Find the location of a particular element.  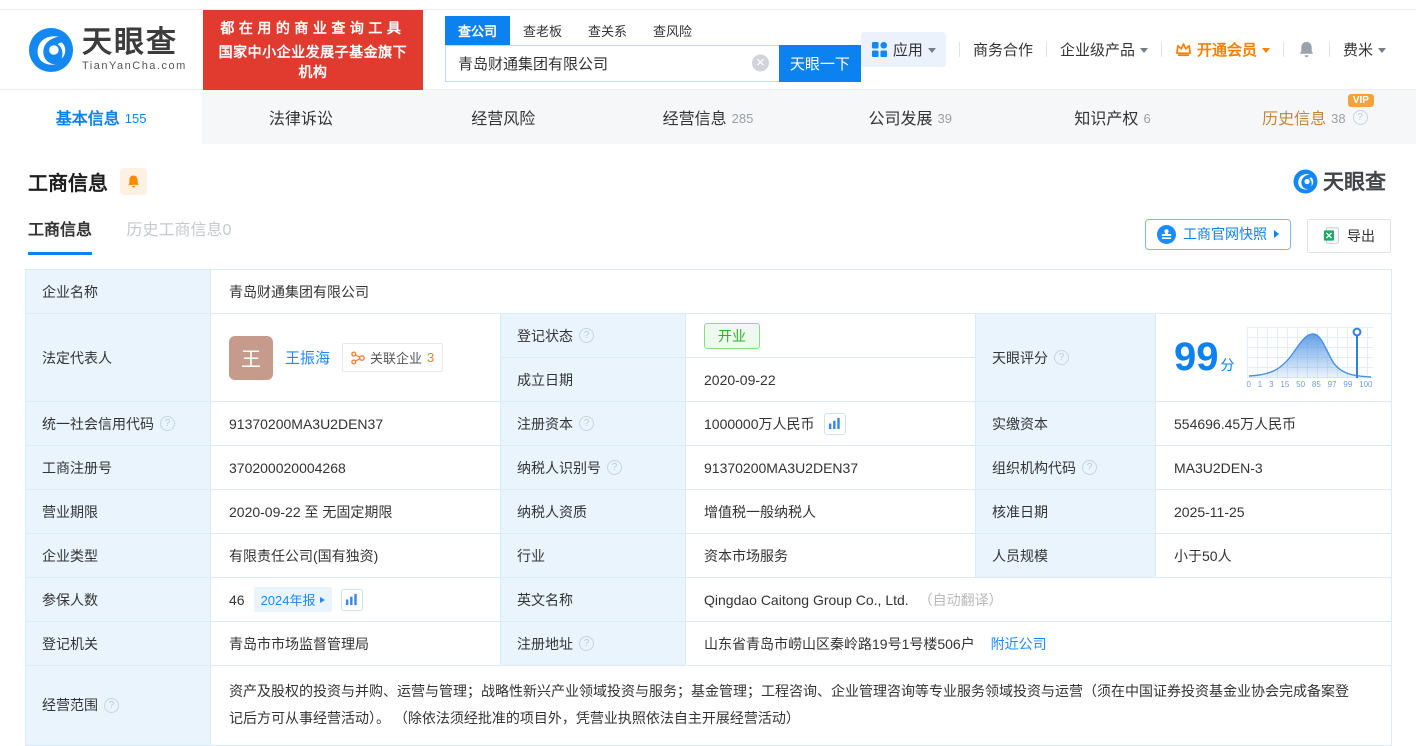

tab-business-operations: 经营信息 285 is located at coordinates (708, 117).